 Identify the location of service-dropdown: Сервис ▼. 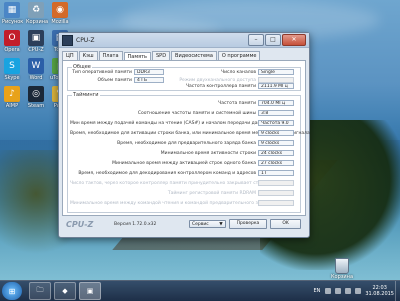
(207, 224).